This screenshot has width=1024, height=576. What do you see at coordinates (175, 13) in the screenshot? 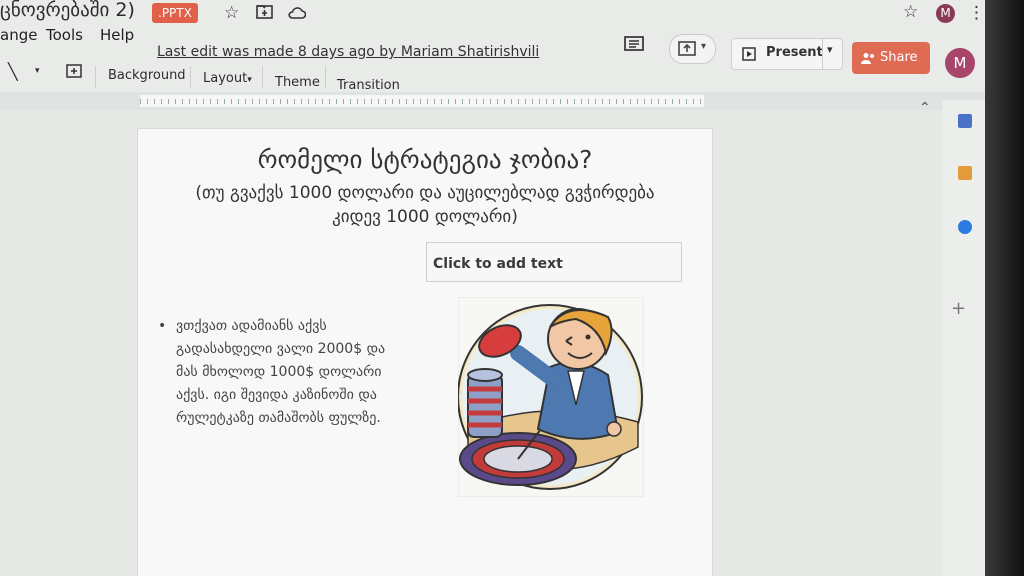
I see `file-format-badge: .PPTX` at bounding box center [175, 13].